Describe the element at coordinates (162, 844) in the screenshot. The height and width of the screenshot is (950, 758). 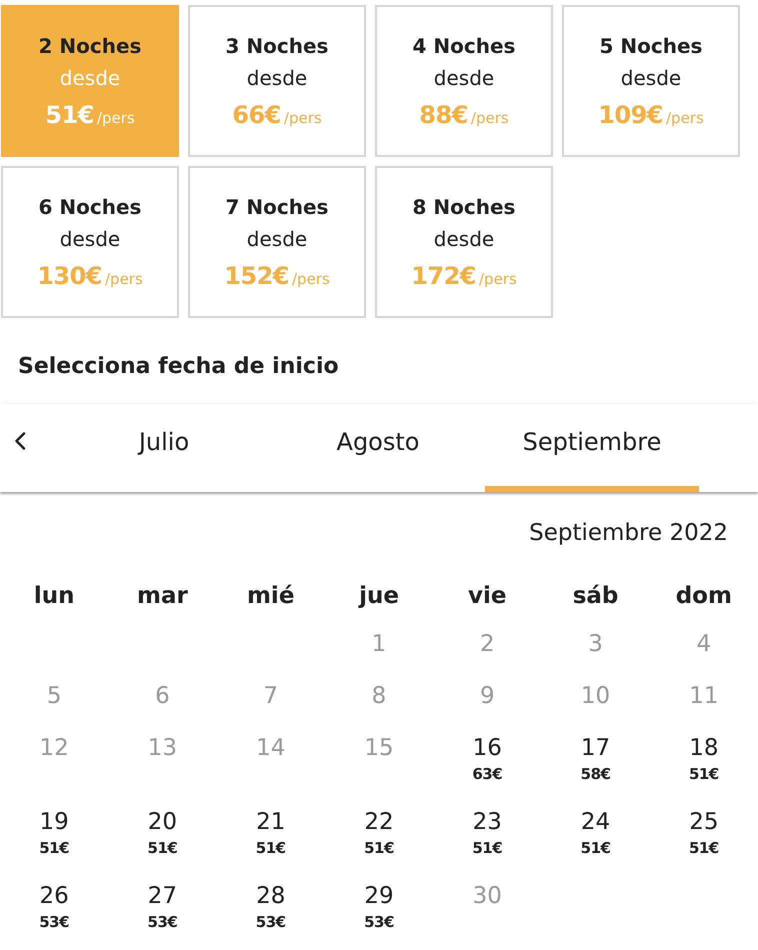
I see `calendar-day: 20 51€` at that location.